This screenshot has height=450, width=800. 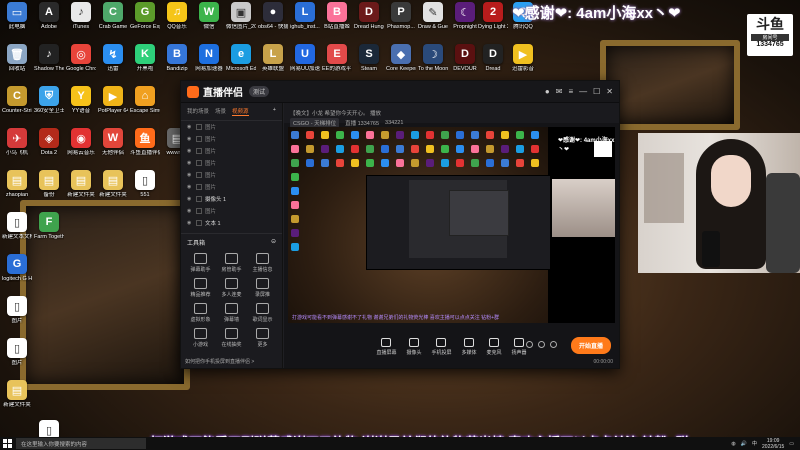 I want to click on start-live-button: 开始直播, so click(x=590, y=345).